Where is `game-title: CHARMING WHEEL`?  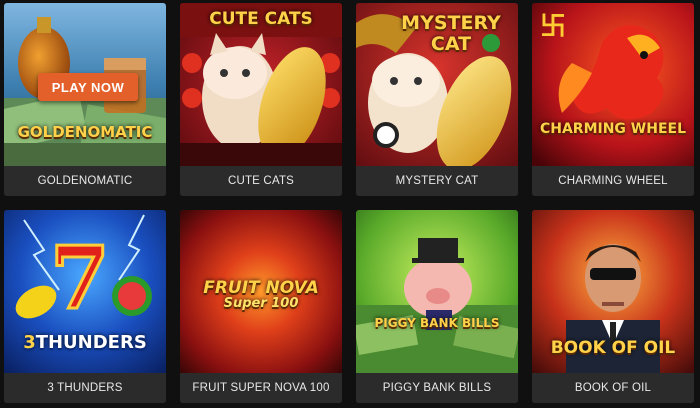
game-title: CHARMING WHEEL is located at coordinates (613, 181).